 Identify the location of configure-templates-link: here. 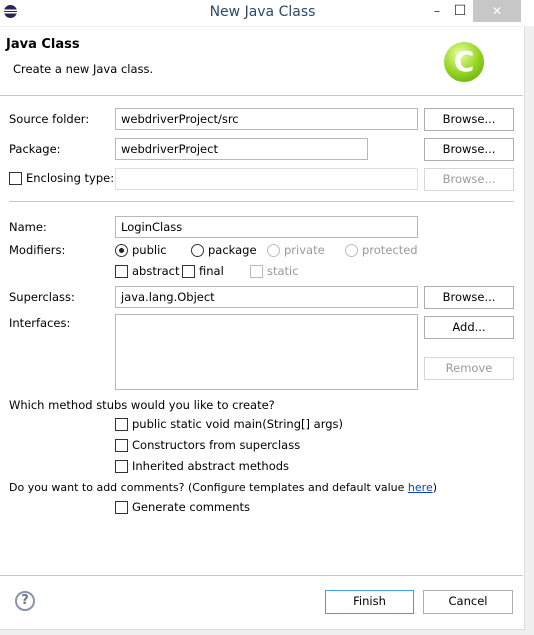
(420, 487).